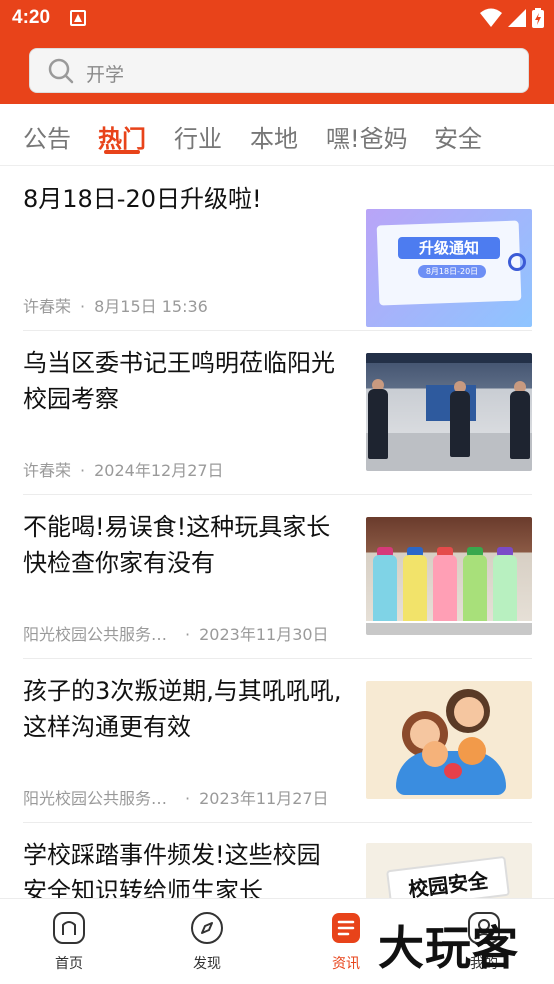  Describe the element at coordinates (69, 964) in the screenshot. I see `nav-label: 首页` at that location.